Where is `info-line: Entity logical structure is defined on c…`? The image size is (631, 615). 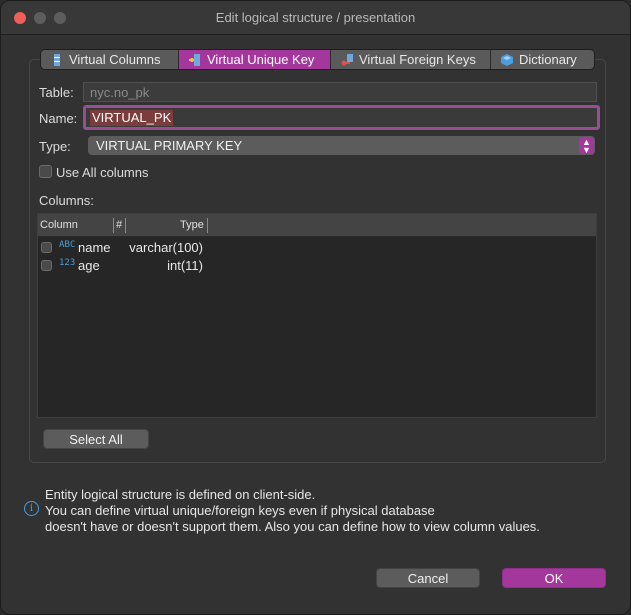
info-line: Entity logical structure is defined on c… is located at coordinates (180, 494).